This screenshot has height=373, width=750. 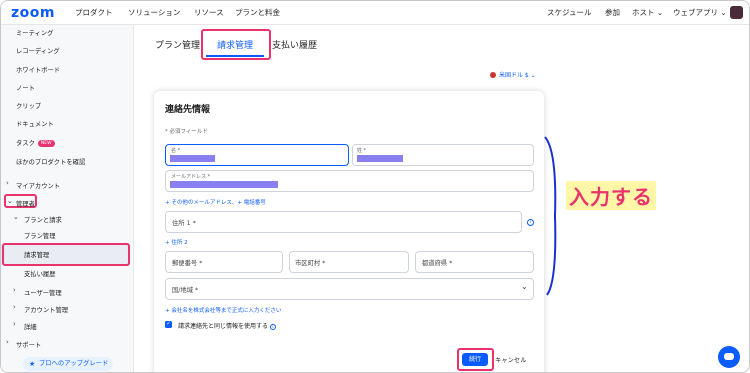 I want to click on nav-resources: リソース, so click(x=209, y=12).